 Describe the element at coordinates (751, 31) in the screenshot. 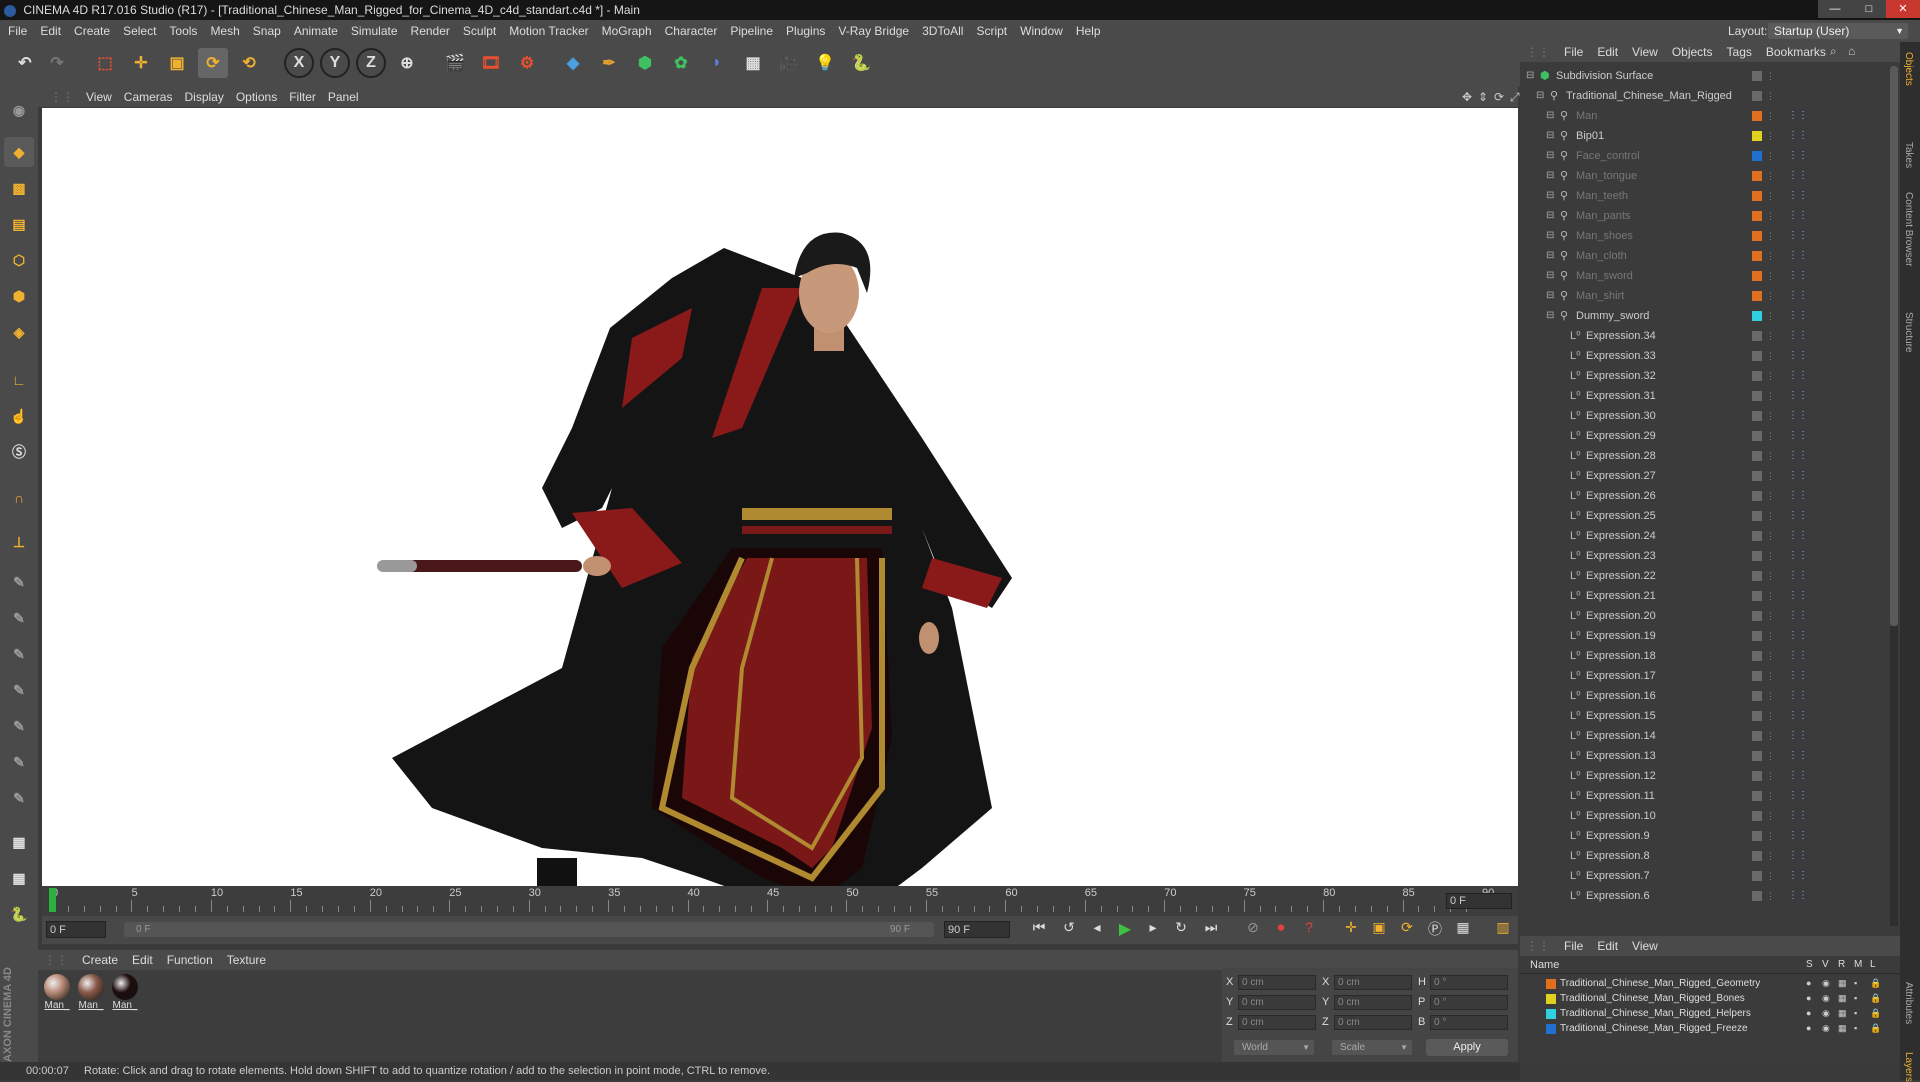

I see `menu-item-pipeline: Pipeline` at that location.